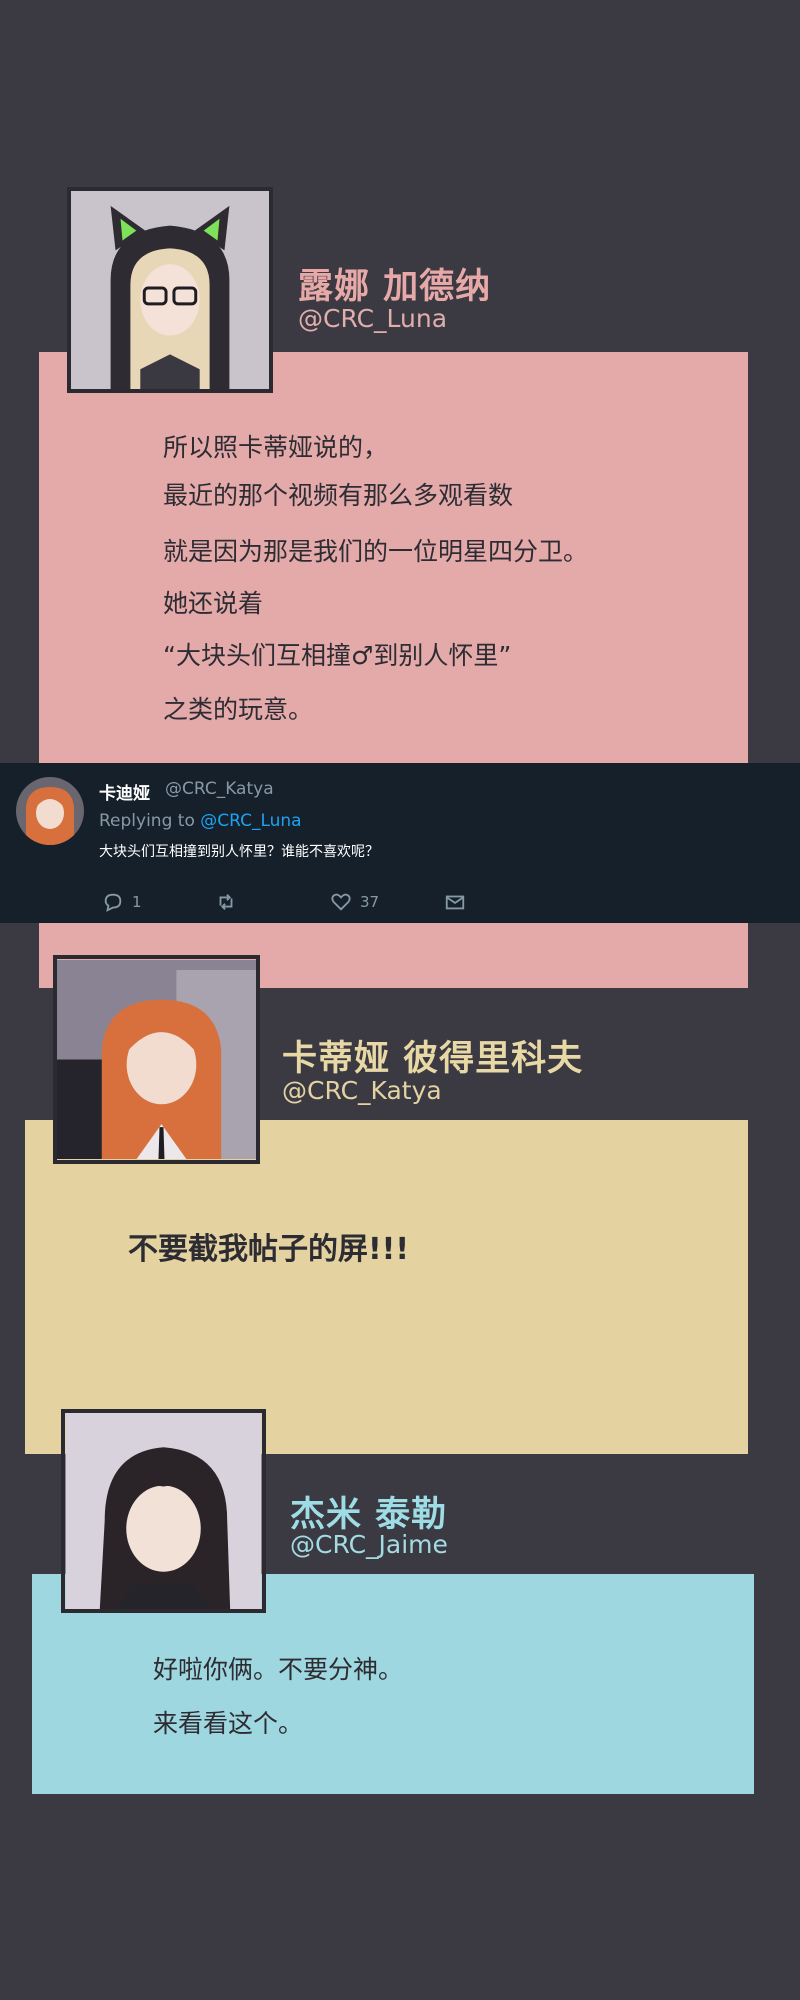  I want to click on luna-avatar, so click(170, 290).